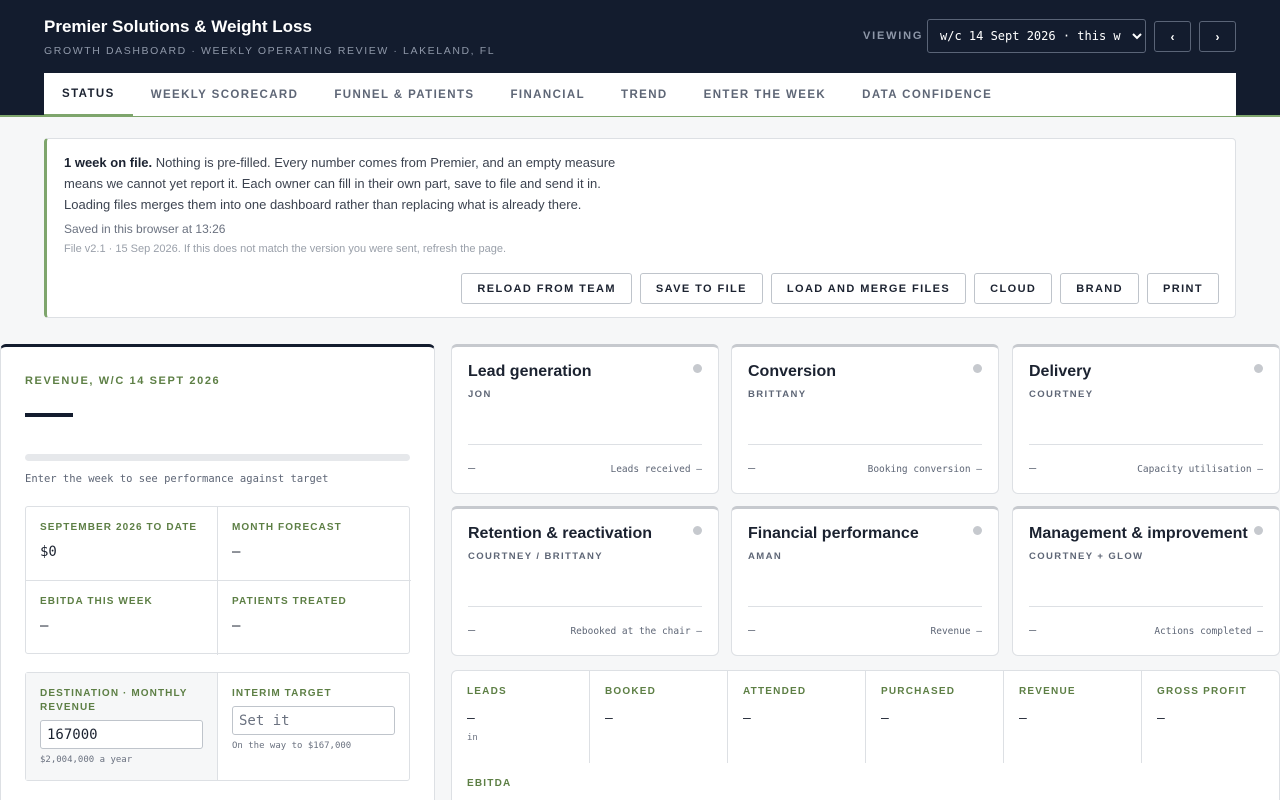 This screenshot has width=1280, height=800. Describe the element at coordinates (547, 94) in the screenshot. I see `tab-financial: FINANCIAL` at that location.